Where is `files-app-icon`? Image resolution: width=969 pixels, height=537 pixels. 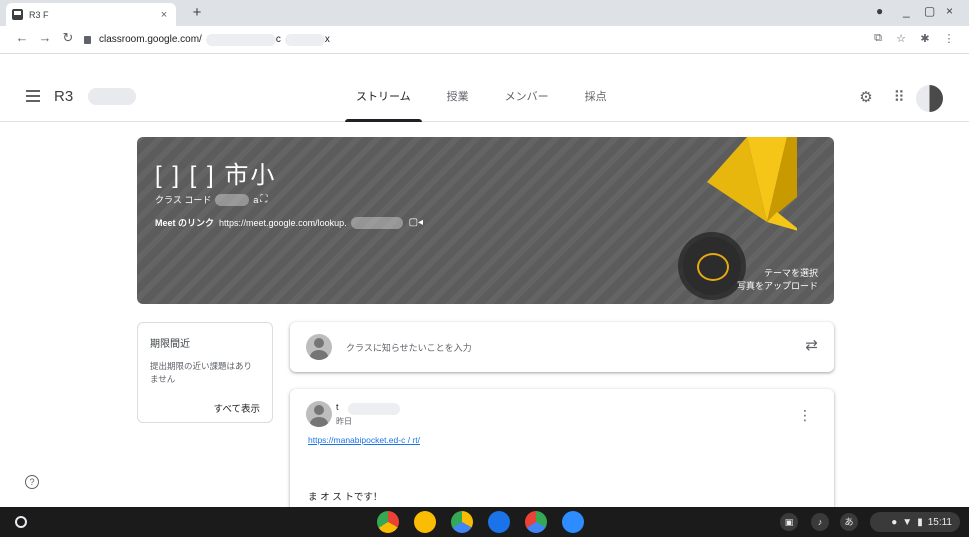 files-app-icon is located at coordinates (499, 522).